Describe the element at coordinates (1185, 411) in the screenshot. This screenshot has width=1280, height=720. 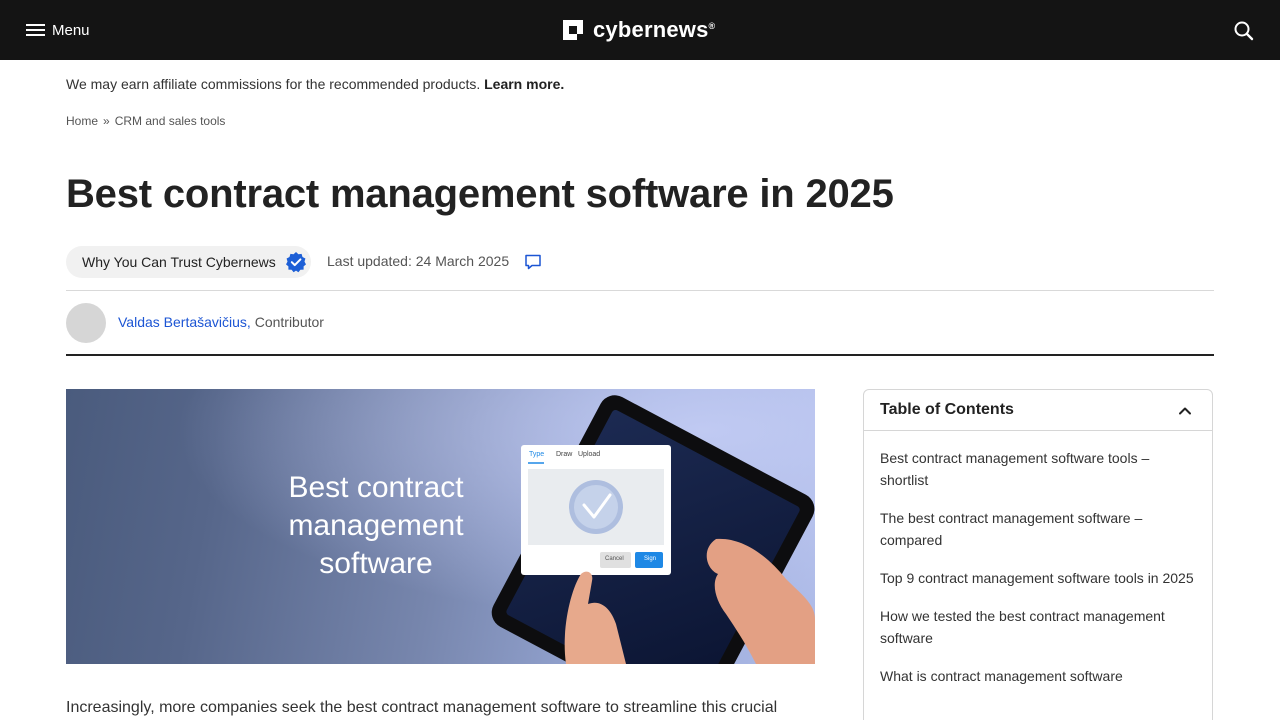
I see `chevron-up-icon` at that location.